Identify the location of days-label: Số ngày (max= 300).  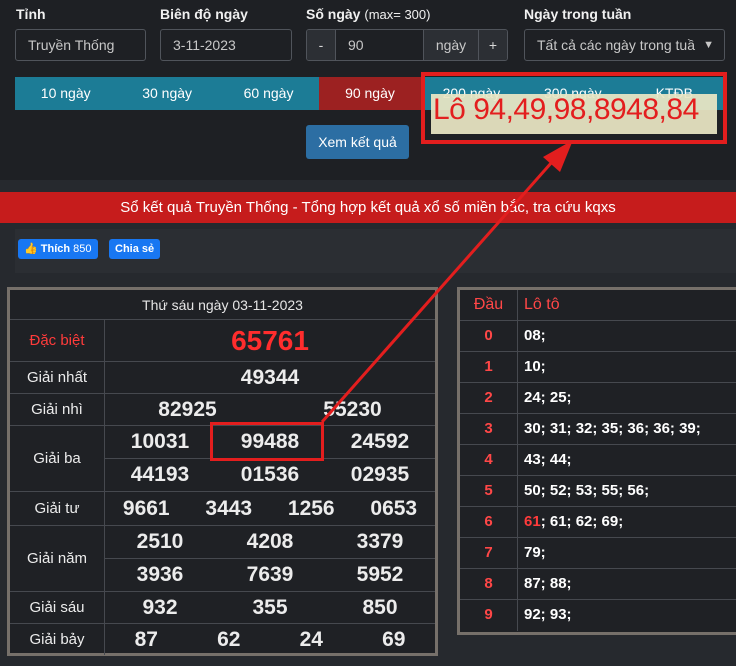
(368, 14).